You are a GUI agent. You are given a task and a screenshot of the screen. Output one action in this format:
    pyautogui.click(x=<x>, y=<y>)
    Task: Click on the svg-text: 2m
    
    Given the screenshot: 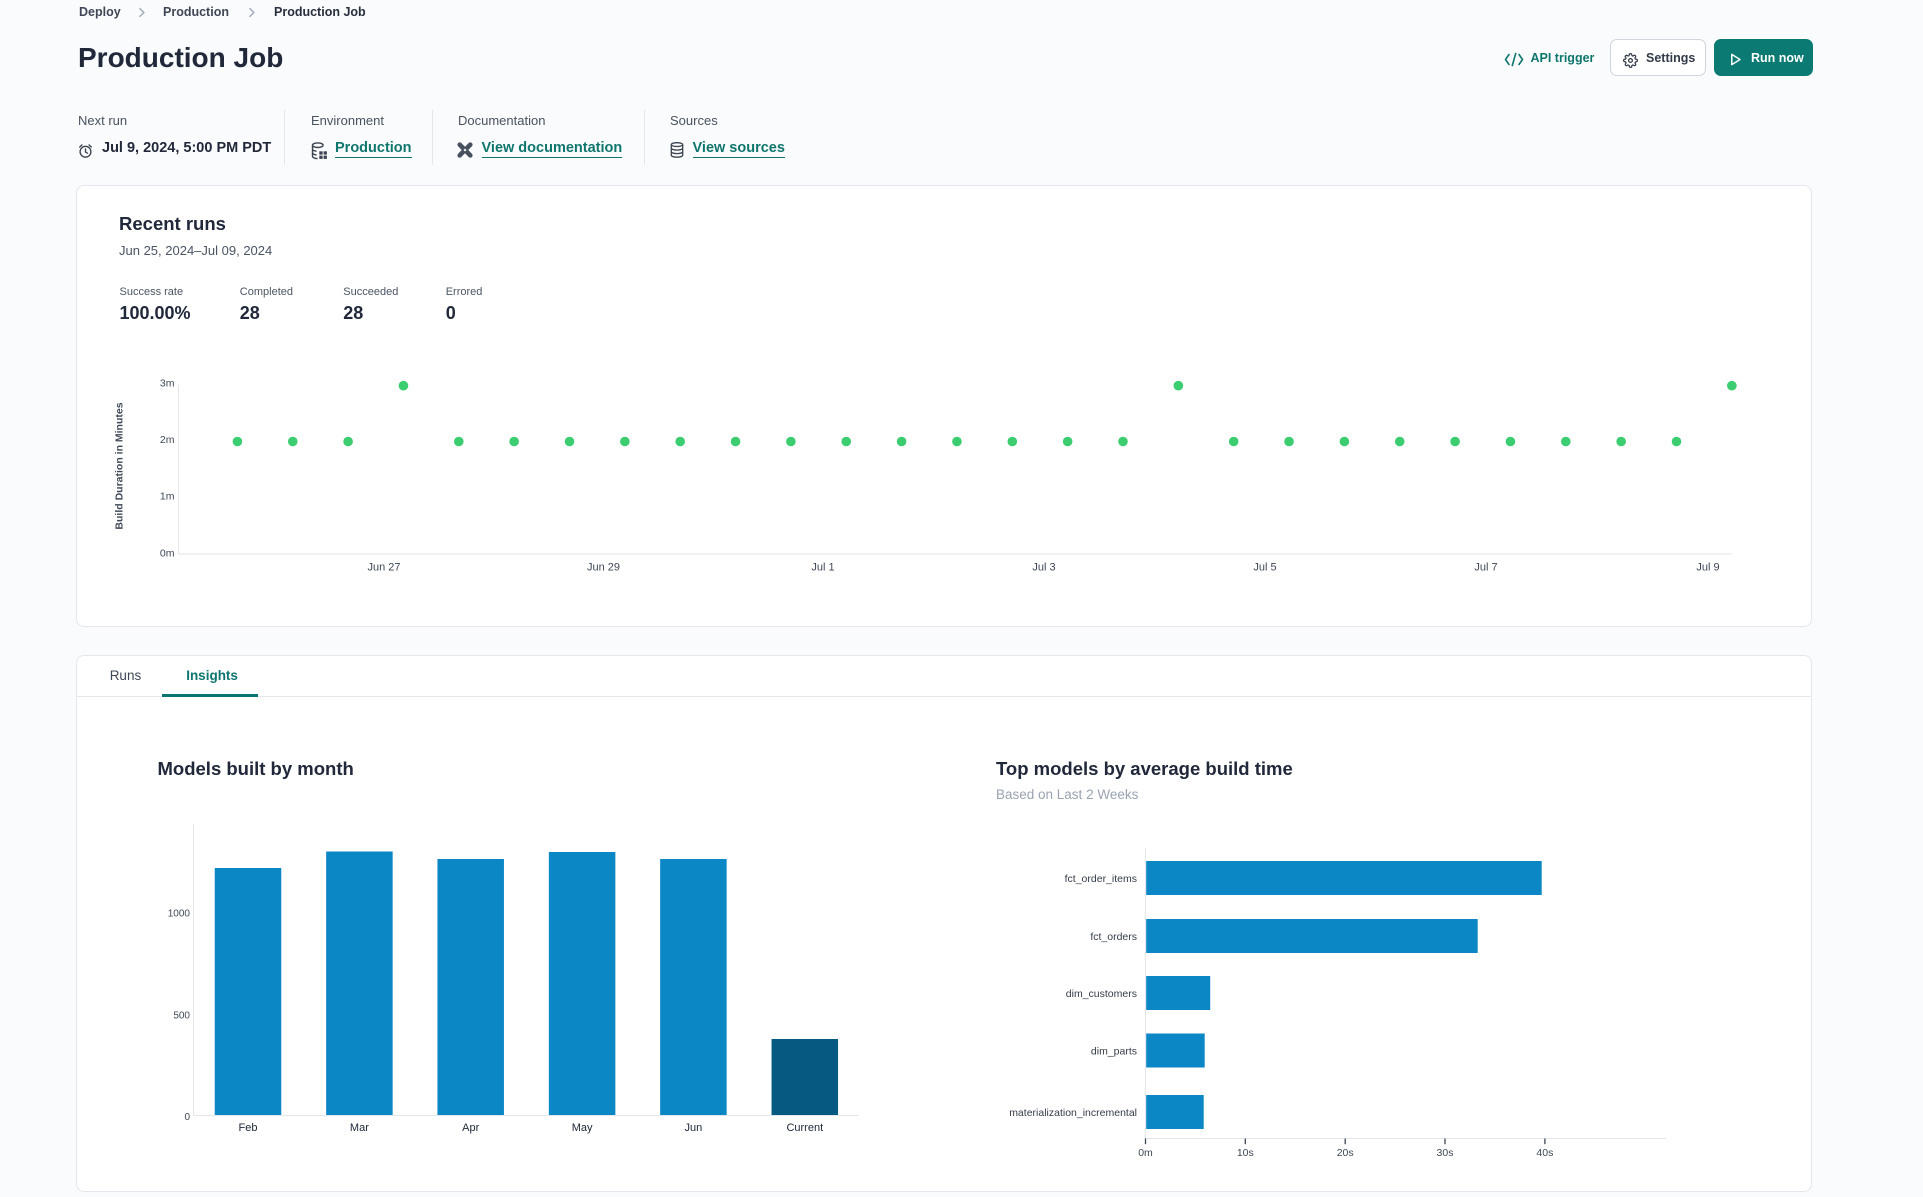 What is the action you would take?
    pyautogui.click(x=167, y=440)
    